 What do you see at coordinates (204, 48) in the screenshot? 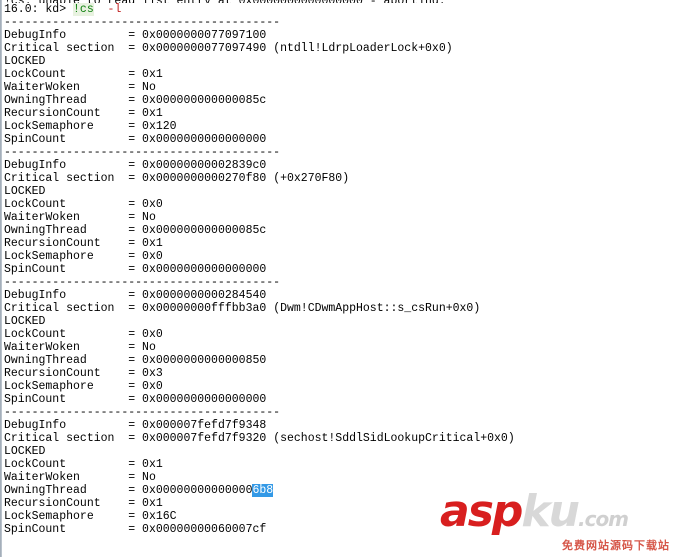
I see `value-critical-section: 0x0000000077097490` at bounding box center [204, 48].